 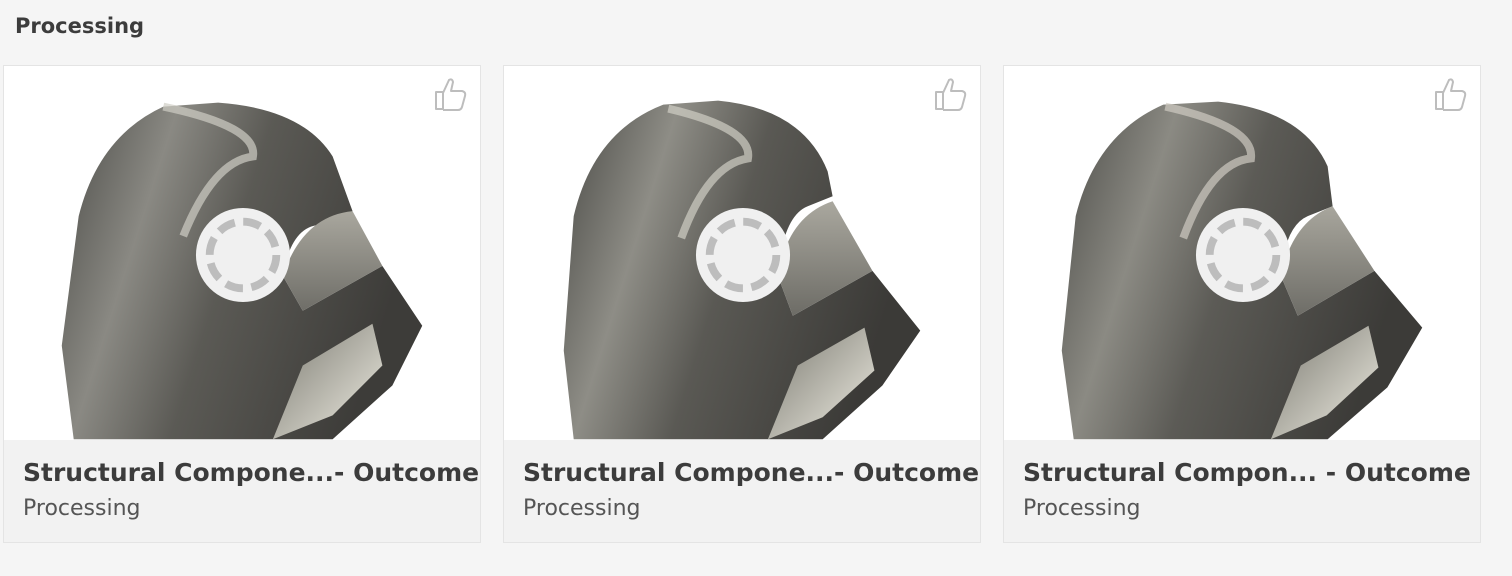 I want to click on outcome-title: Structural Compon... - Outcome 3, so click(x=1251, y=472).